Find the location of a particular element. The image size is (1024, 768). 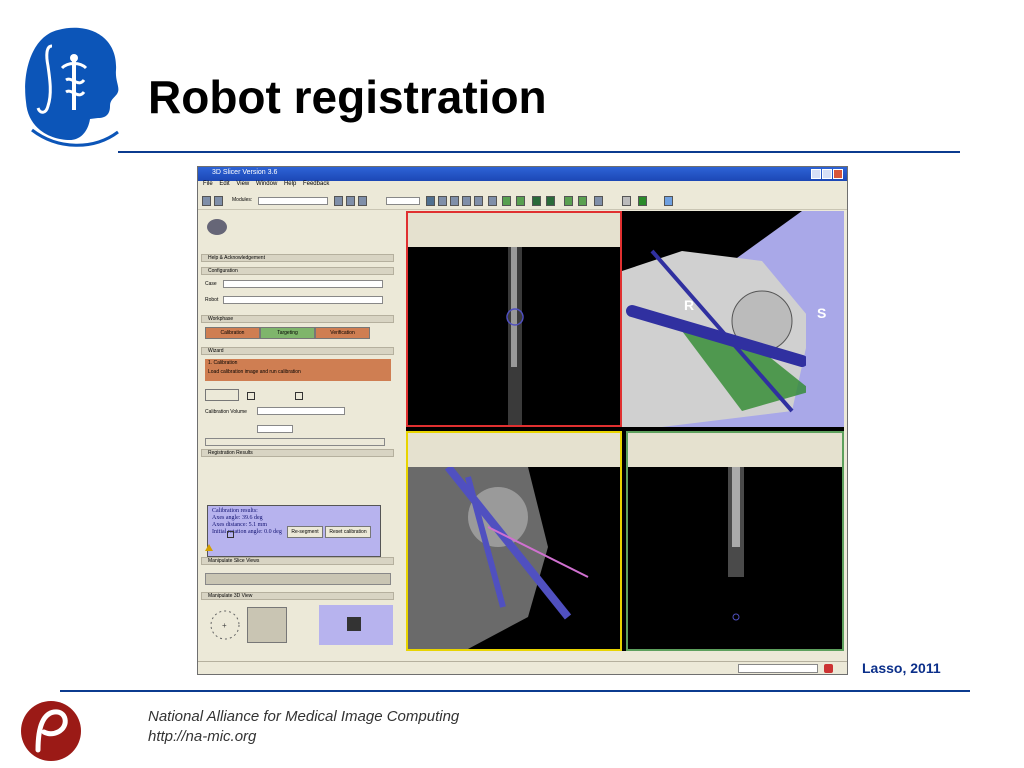

menu-feedback: Feedback is located at coordinates (316, 184).